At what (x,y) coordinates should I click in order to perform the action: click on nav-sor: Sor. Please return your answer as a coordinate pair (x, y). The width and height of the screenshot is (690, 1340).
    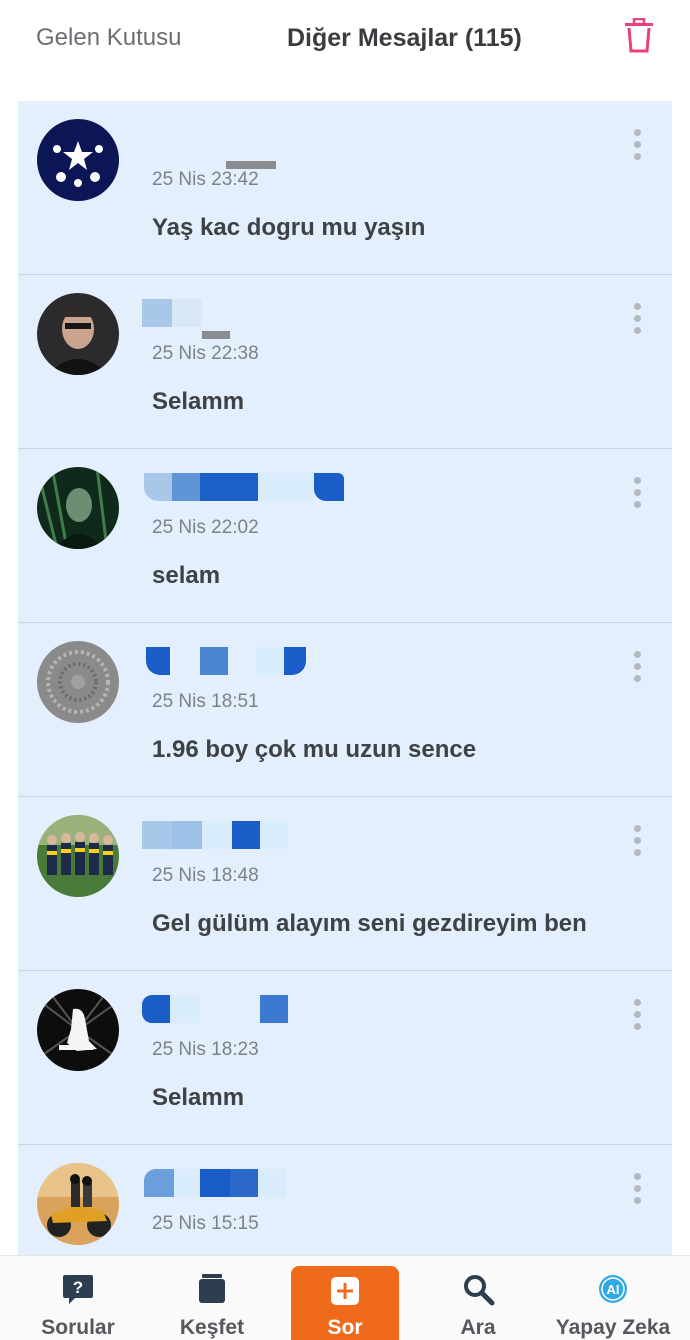
    Looking at the image, I should click on (345, 1303).